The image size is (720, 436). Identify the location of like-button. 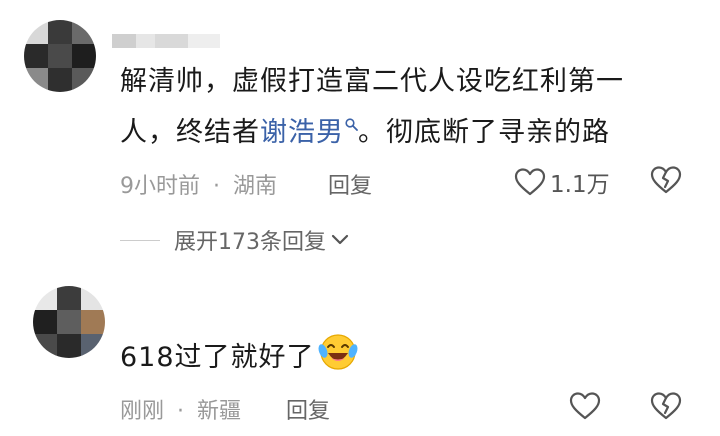
(585, 406).